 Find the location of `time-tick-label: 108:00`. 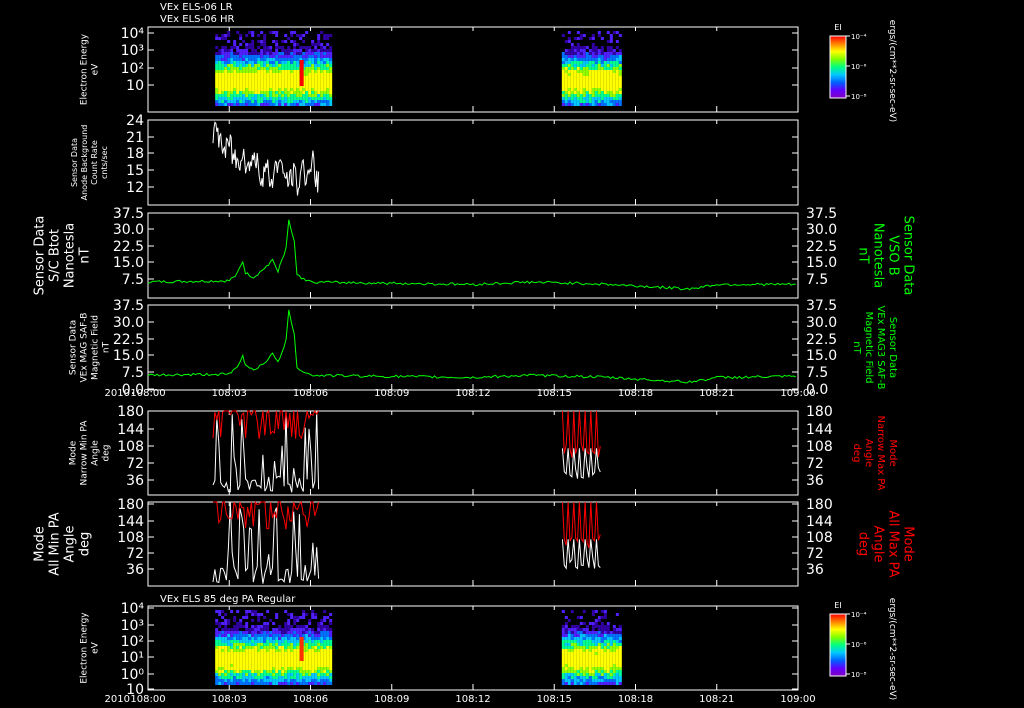

time-tick-label: 108:00 is located at coordinates (147, 699).